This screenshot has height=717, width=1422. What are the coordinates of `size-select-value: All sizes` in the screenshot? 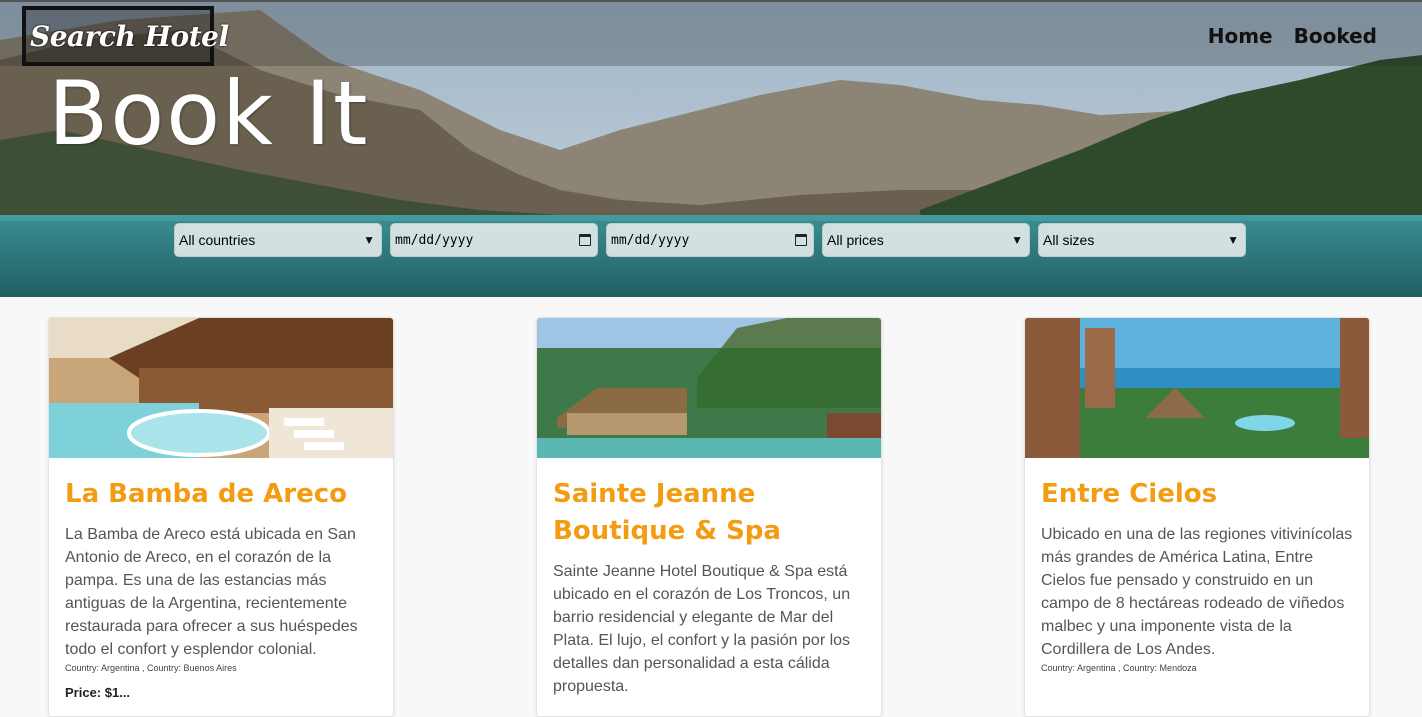 It's located at (1069, 240).